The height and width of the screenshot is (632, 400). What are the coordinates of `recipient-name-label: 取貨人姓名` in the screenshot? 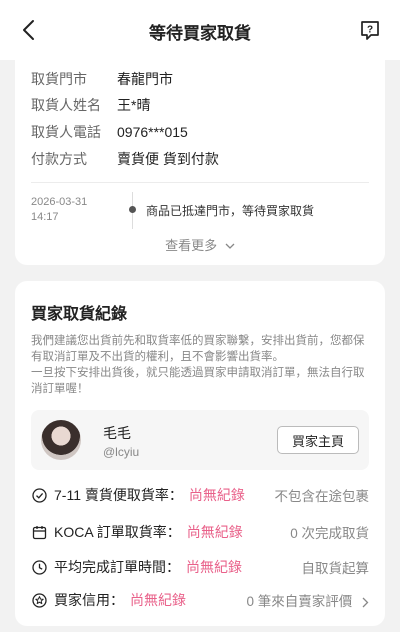 It's located at (66, 105).